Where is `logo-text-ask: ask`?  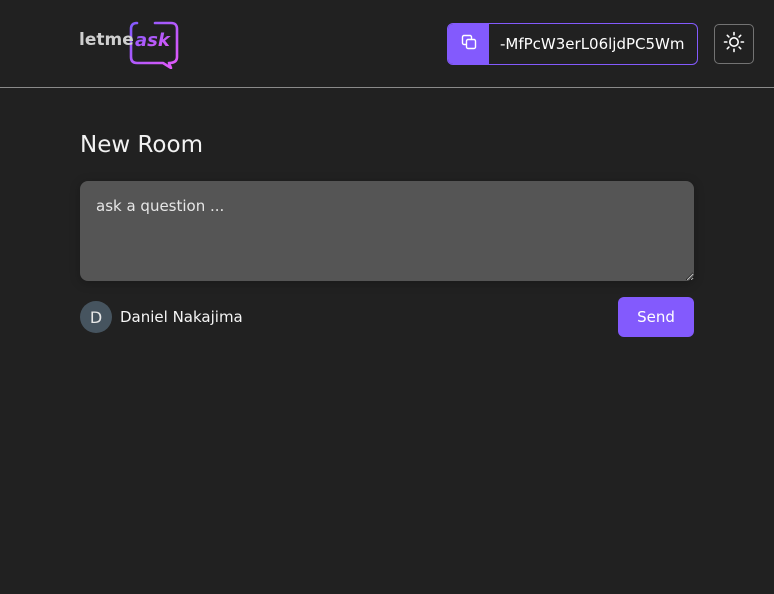 logo-text-ask: ask is located at coordinates (153, 40).